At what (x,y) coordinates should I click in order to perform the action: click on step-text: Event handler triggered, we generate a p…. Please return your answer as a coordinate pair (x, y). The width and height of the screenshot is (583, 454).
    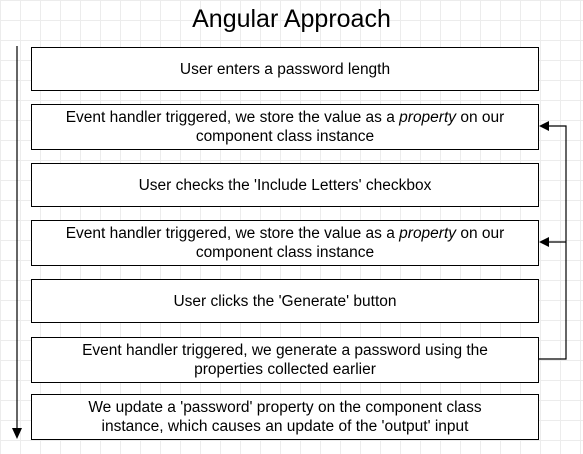
    Looking at the image, I should click on (285, 360).